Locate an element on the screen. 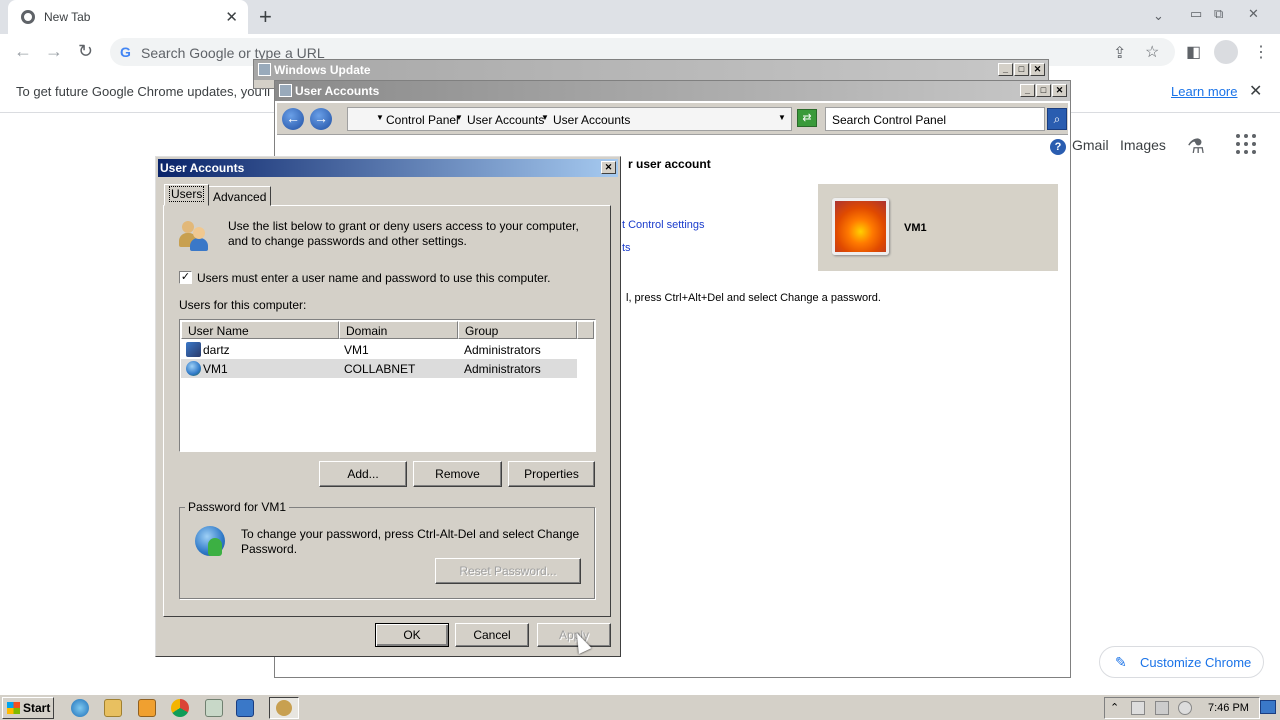  dialog-titlebar: User Accounts ✕ is located at coordinates (388, 168).